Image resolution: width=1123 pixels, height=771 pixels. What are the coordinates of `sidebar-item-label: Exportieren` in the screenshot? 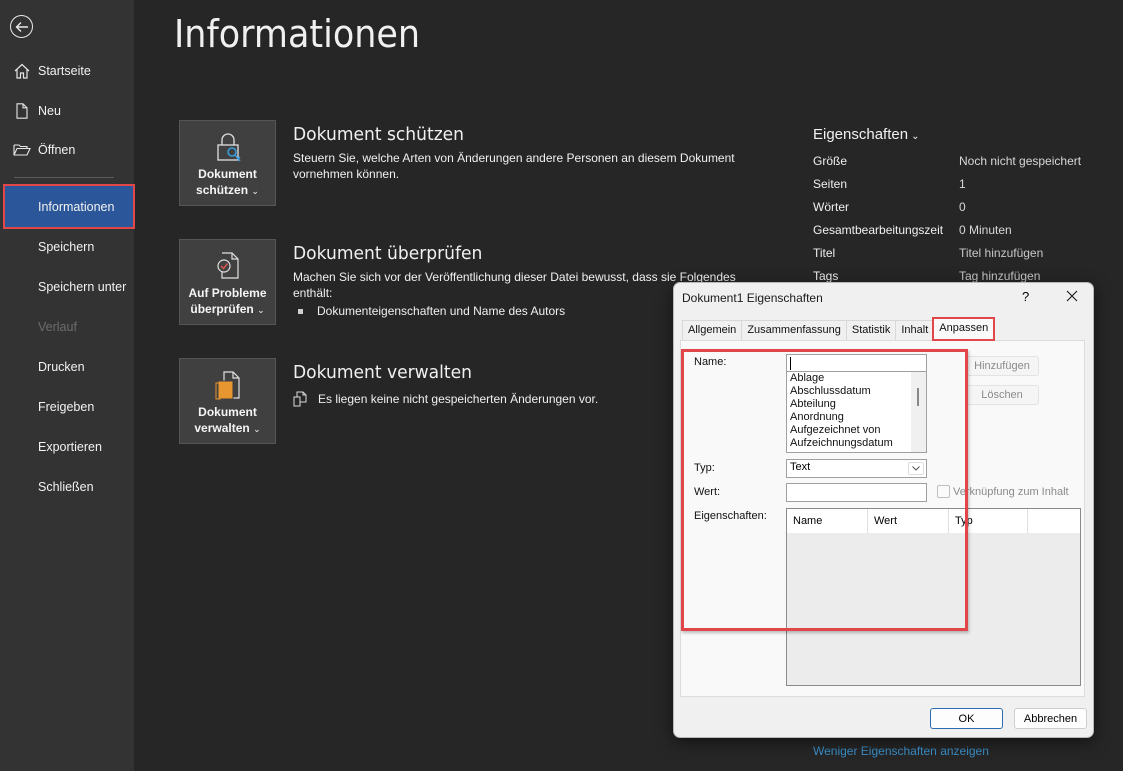 It's located at (70, 447).